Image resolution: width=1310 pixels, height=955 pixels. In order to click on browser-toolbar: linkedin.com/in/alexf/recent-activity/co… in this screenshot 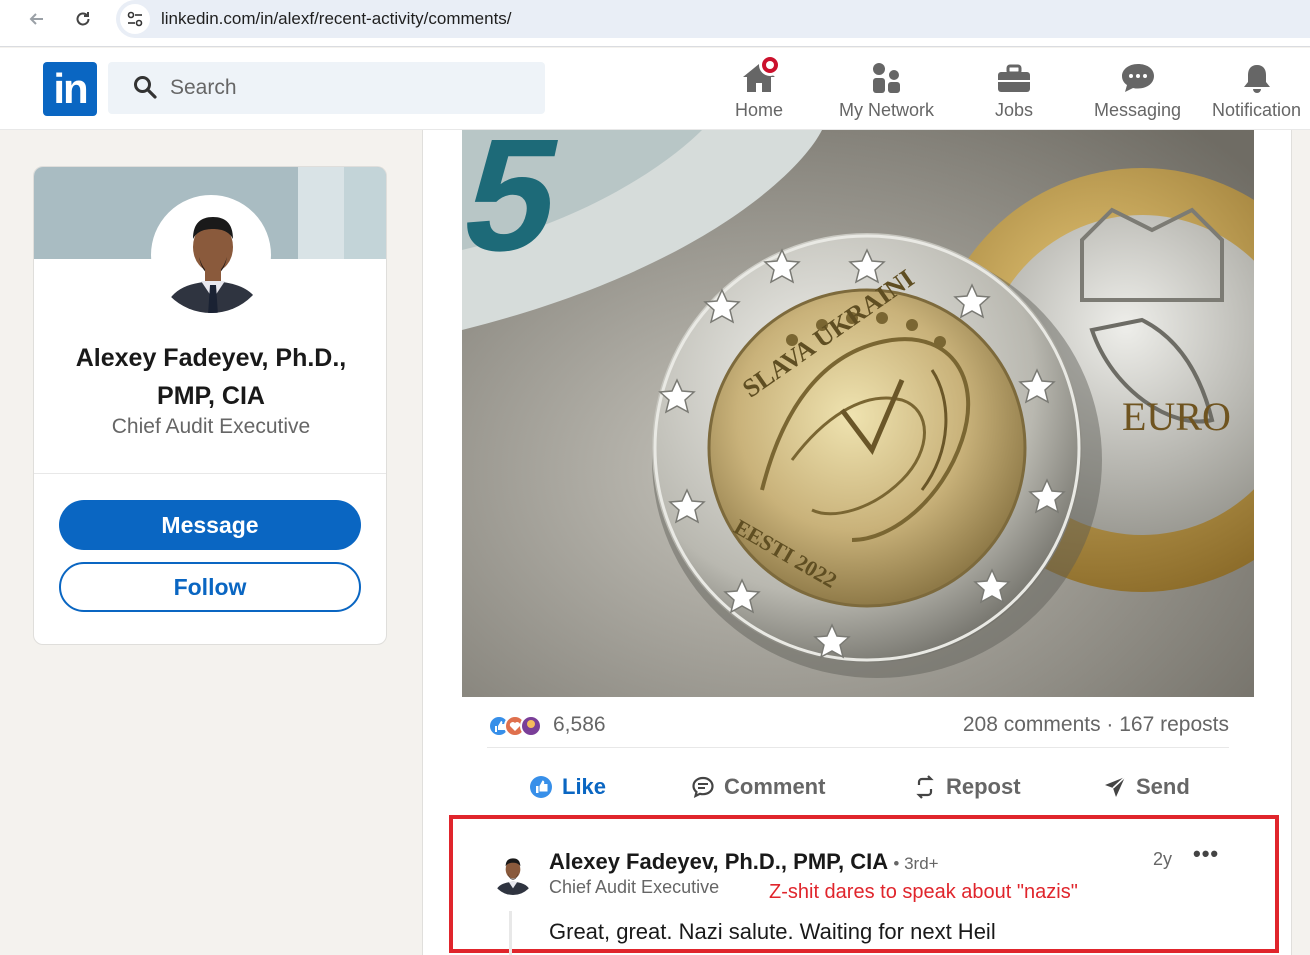, I will do `click(655, 23)`.